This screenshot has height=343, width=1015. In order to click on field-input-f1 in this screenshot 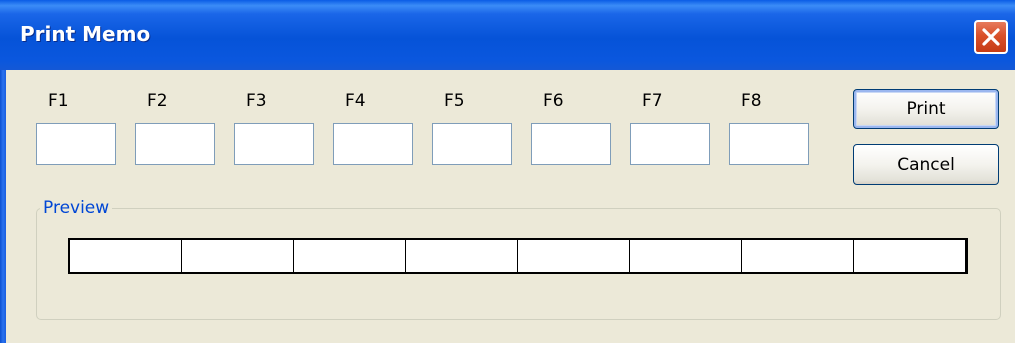, I will do `click(76, 144)`.